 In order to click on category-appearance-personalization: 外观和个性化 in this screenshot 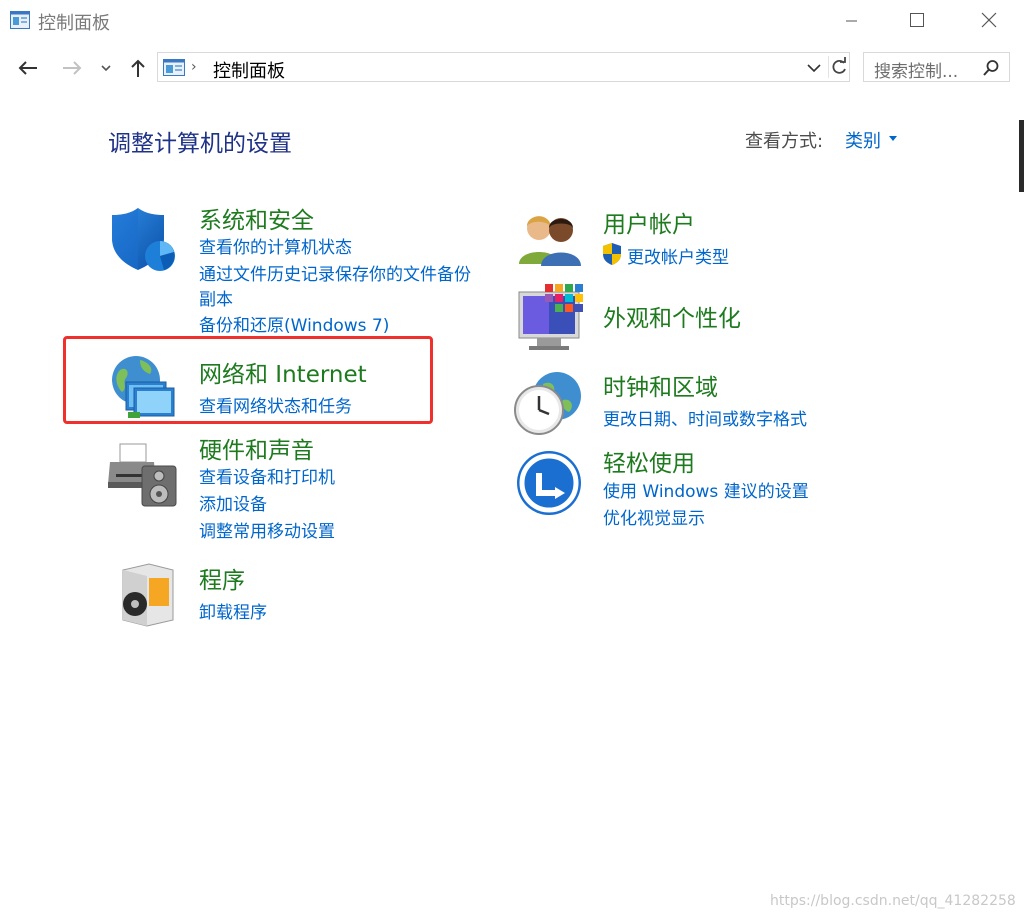, I will do `click(672, 316)`.